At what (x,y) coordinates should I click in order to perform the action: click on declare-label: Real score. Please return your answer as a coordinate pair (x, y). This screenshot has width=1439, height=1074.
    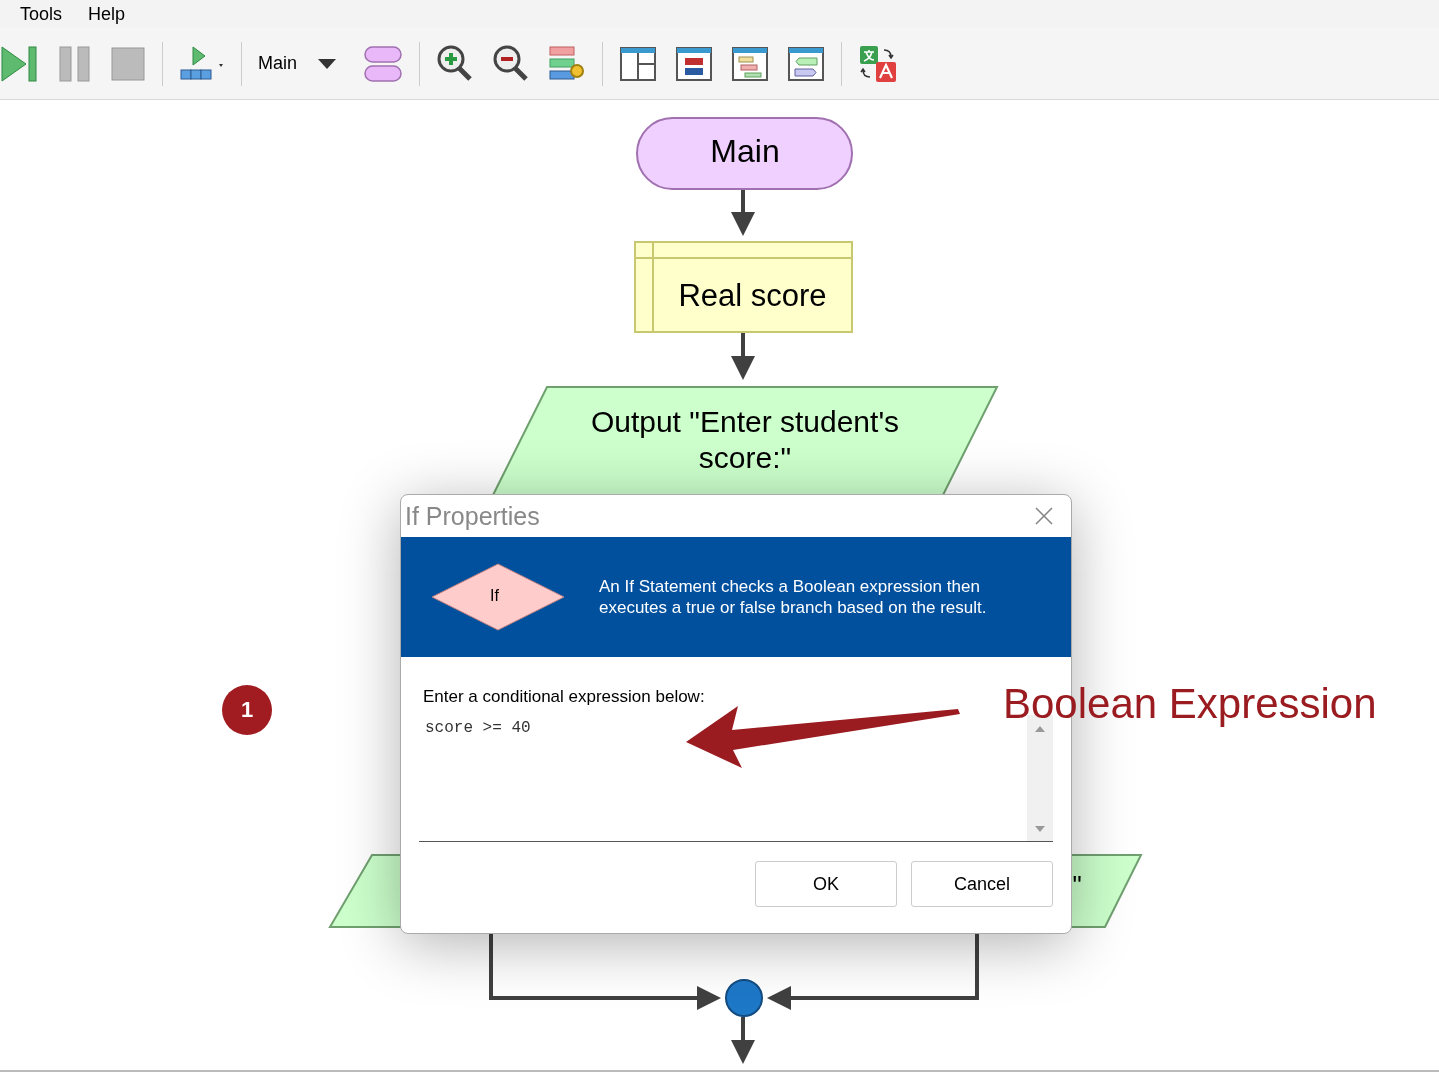
    Looking at the image, I should click on (752, 296).